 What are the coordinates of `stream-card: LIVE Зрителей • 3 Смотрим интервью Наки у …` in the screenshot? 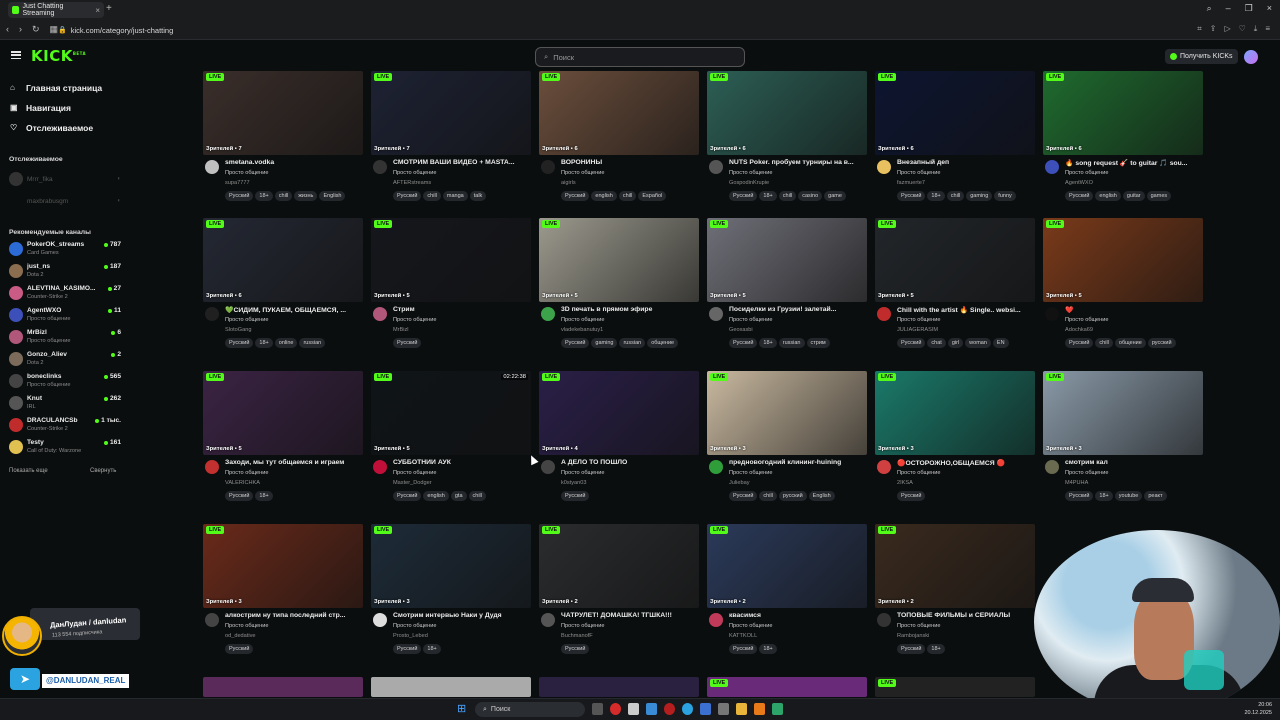 It's located at (451, 594).